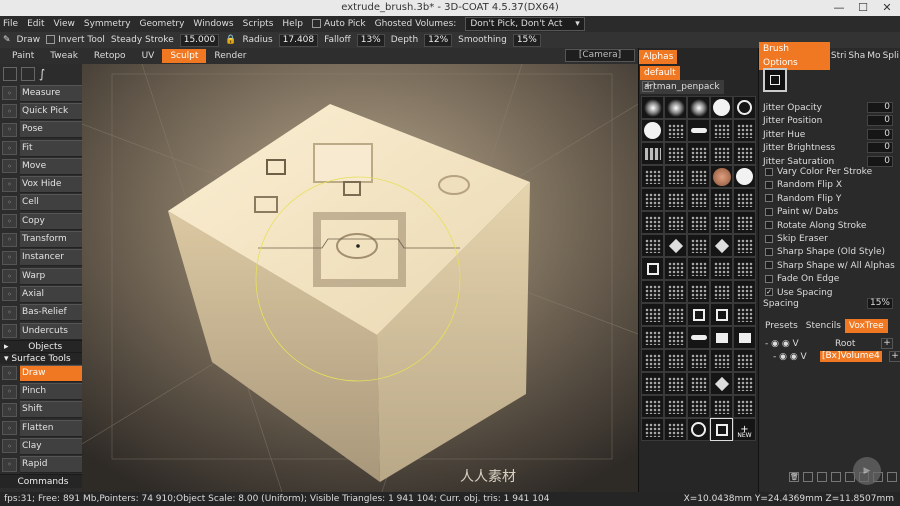 This screenshot has height=506, width=900. I want to click on stroke-mode-icon, so click(28, 74).